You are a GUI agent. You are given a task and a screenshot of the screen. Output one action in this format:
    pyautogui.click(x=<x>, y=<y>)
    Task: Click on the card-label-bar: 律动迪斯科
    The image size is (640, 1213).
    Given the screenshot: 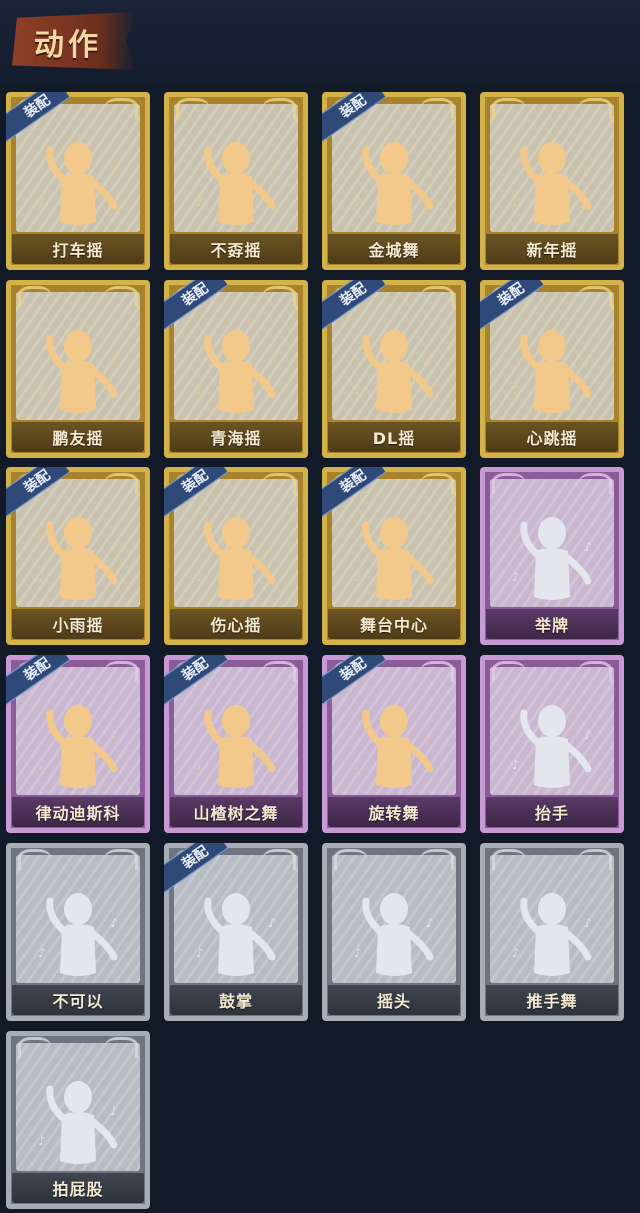 What is the action you would take?
    pyautogui.click(x=78, y=812)
    